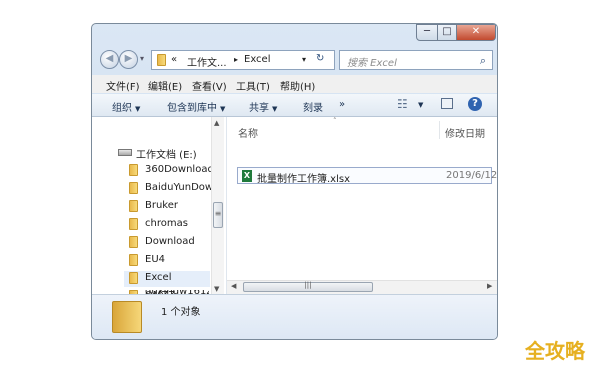 The image size is (591, 365). I want to click on sidebar-item-drive: 工作文档 (E:), so click(163, 153).